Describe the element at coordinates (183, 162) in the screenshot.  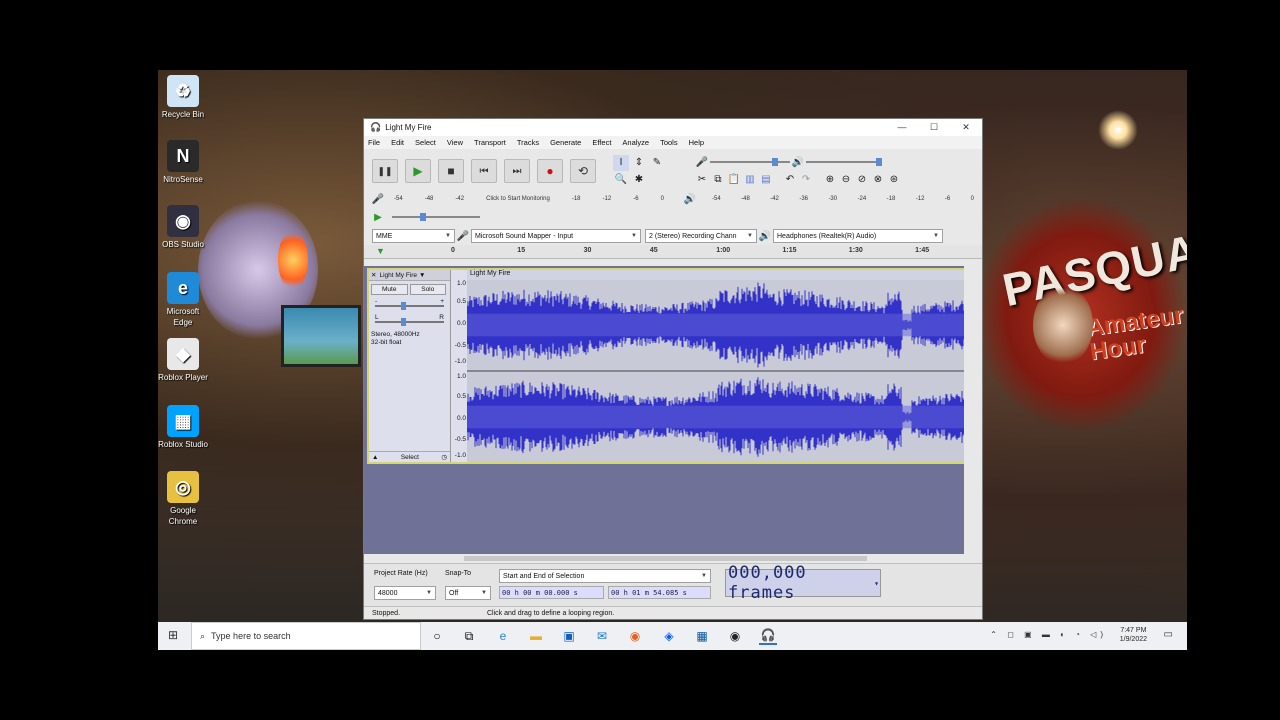
I see `desktop-icon-nitrosense: N NitroSense` at that location.